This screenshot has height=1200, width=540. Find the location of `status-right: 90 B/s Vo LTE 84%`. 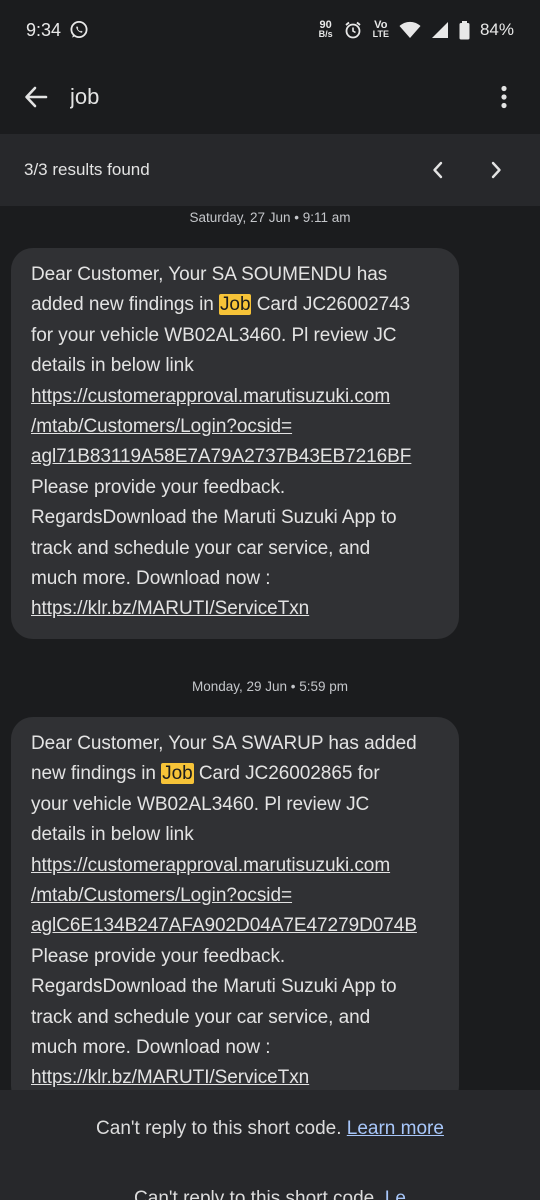

status-right: 90 B/s Vo LTE 84% is located at coordinates (416, 30).